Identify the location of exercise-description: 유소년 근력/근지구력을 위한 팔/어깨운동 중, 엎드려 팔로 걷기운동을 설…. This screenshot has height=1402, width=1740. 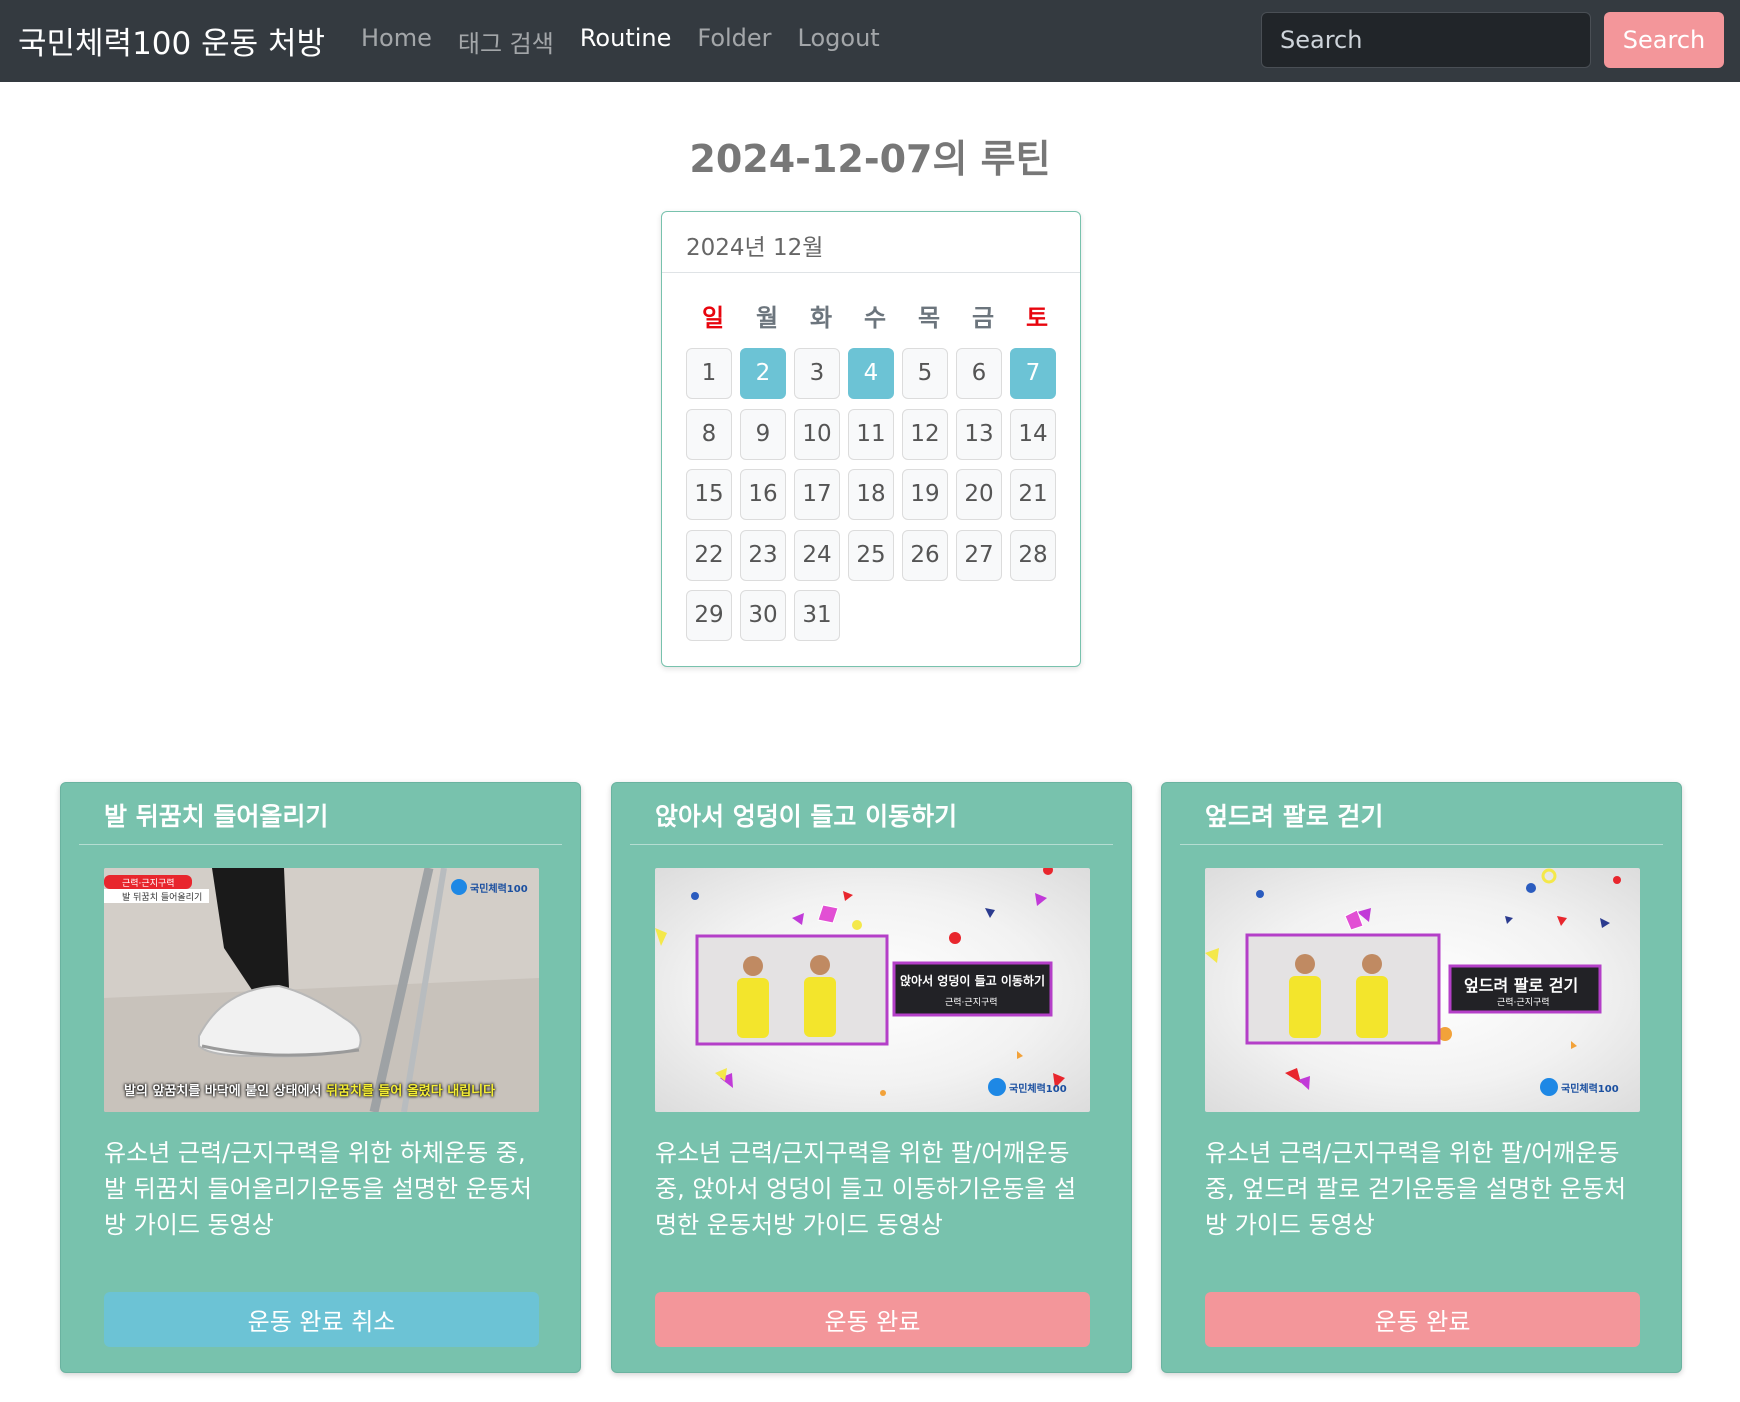
(1416, 1189).